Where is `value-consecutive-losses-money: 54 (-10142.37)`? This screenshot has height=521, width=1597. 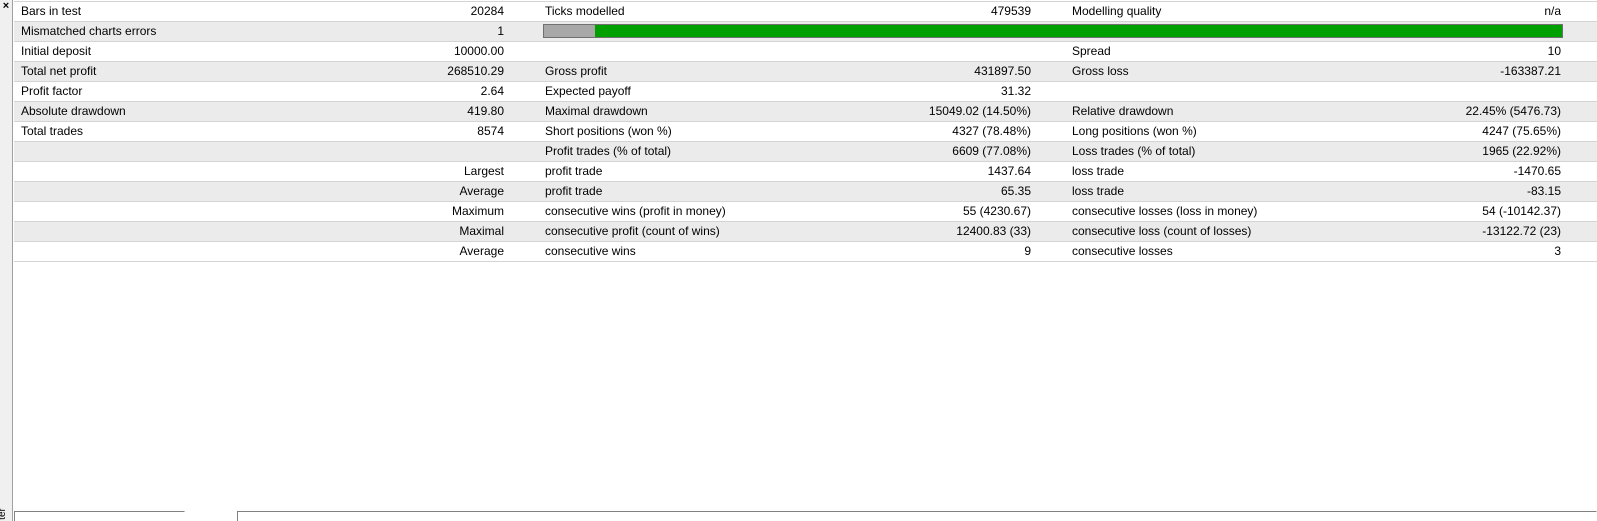 value-consecutive-losses-money: 54 (-10142.37) is located at coordinates (1521, 211).